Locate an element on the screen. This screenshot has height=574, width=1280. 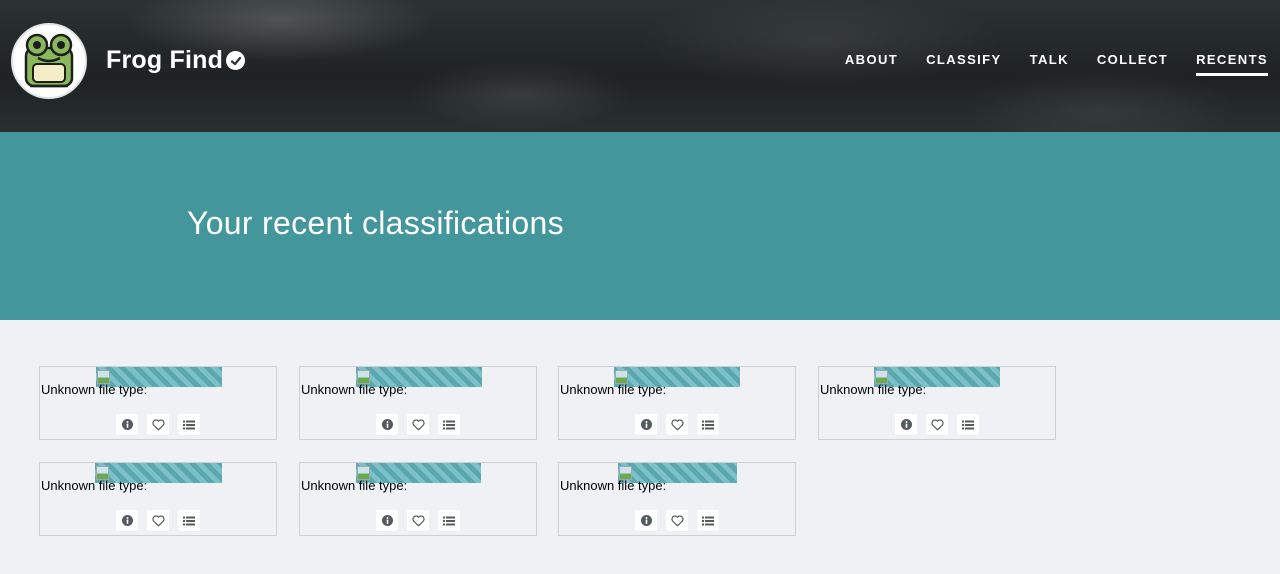
project-nav: ABOUT CLASSIFY TALK COLLECT RECENTS is located at coordinates (1042, 64).